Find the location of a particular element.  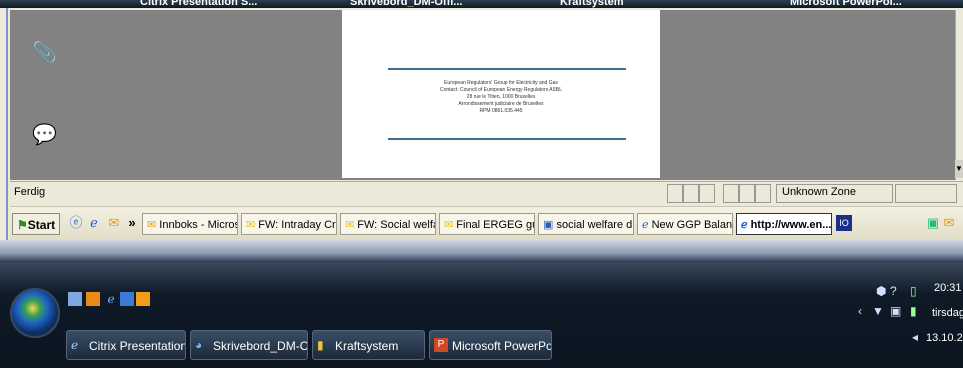

windows-flag-icon: ⚑ is located at coordinates (22, 225).